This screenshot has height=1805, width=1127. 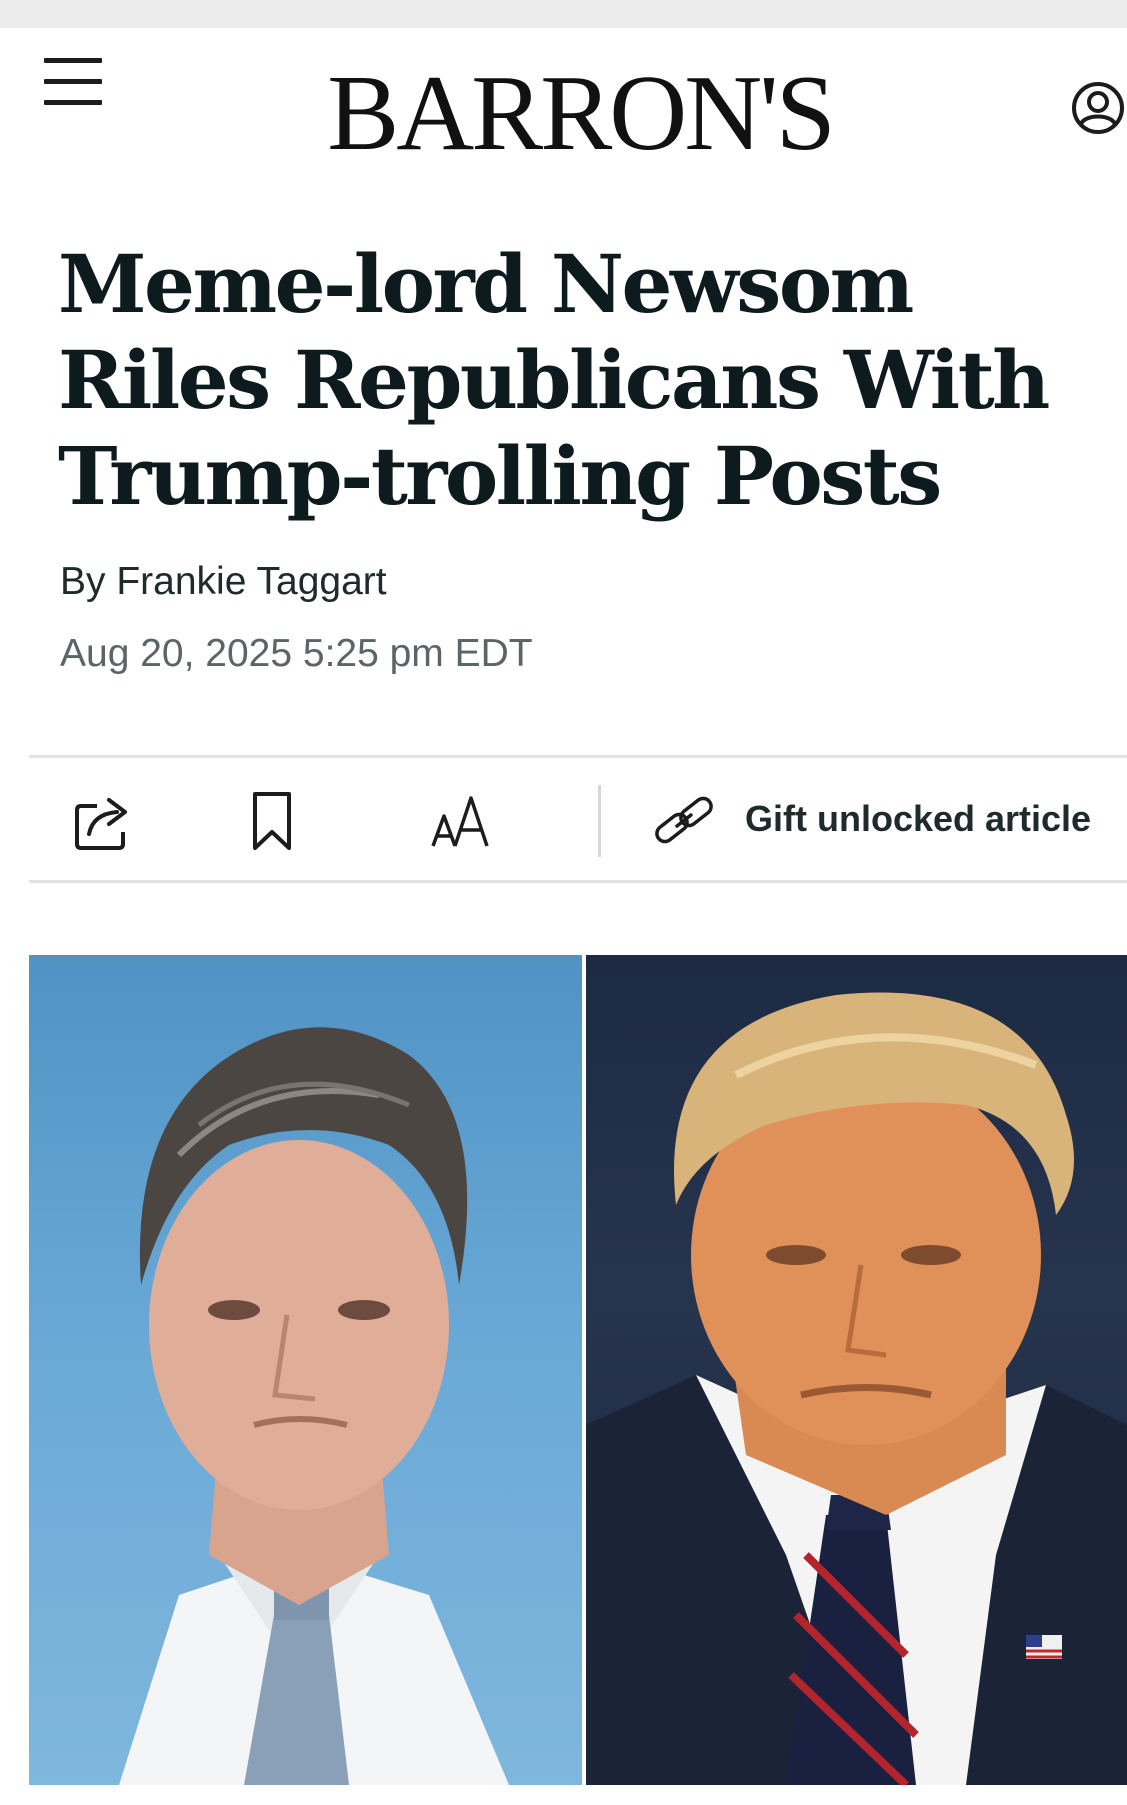 What do you see at coordinates (102, 821) in the screenshot?
I see `share-icon` at bounding box center [102, 821].